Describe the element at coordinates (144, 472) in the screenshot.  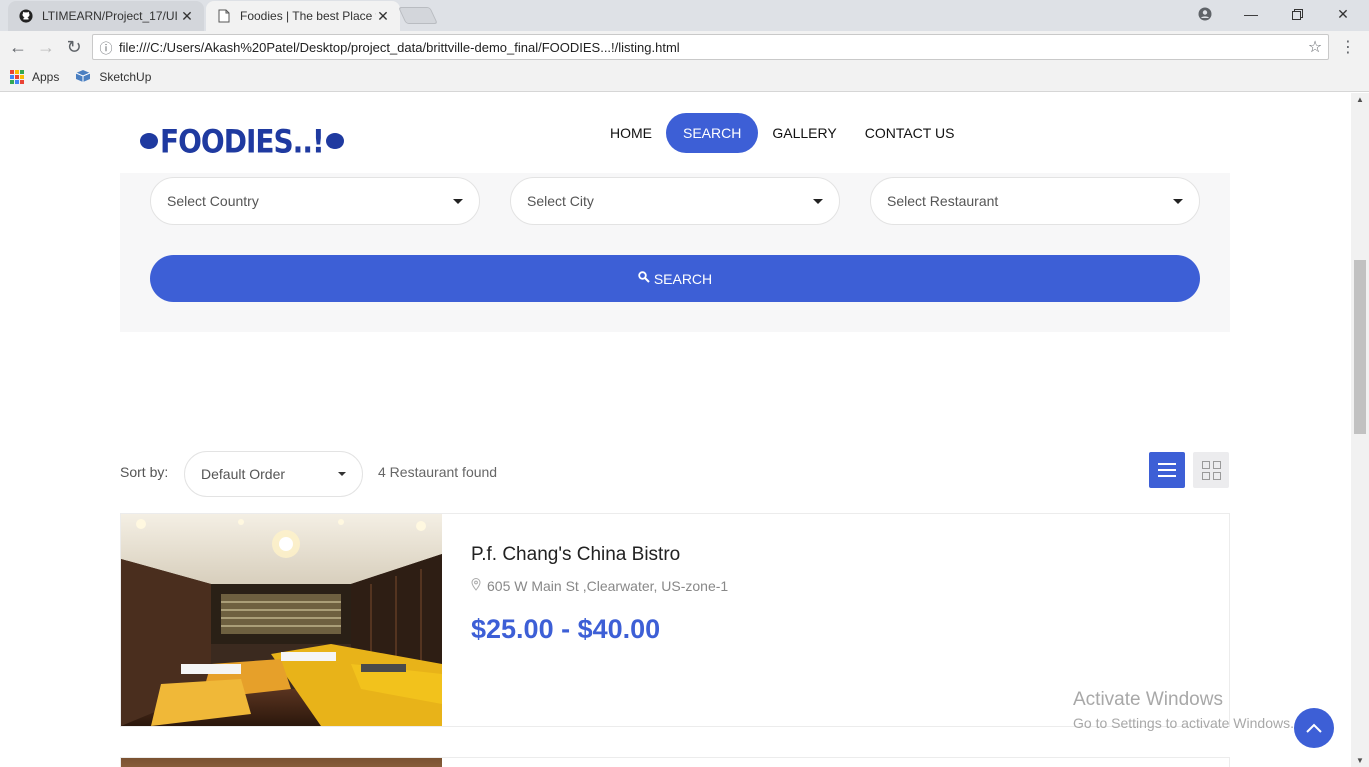
I see `sort-label: Sort by:` at that location.